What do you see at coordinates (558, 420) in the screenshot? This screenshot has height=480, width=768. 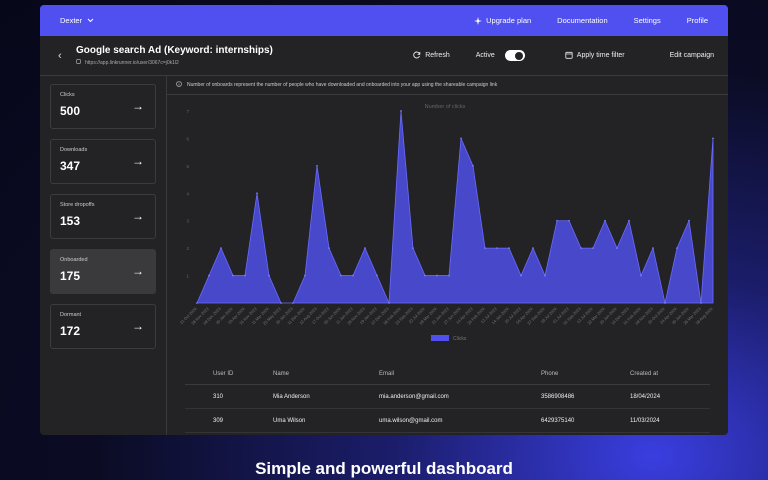 I see `cell-phone: 6429375140` at bounding box center [558, 420].